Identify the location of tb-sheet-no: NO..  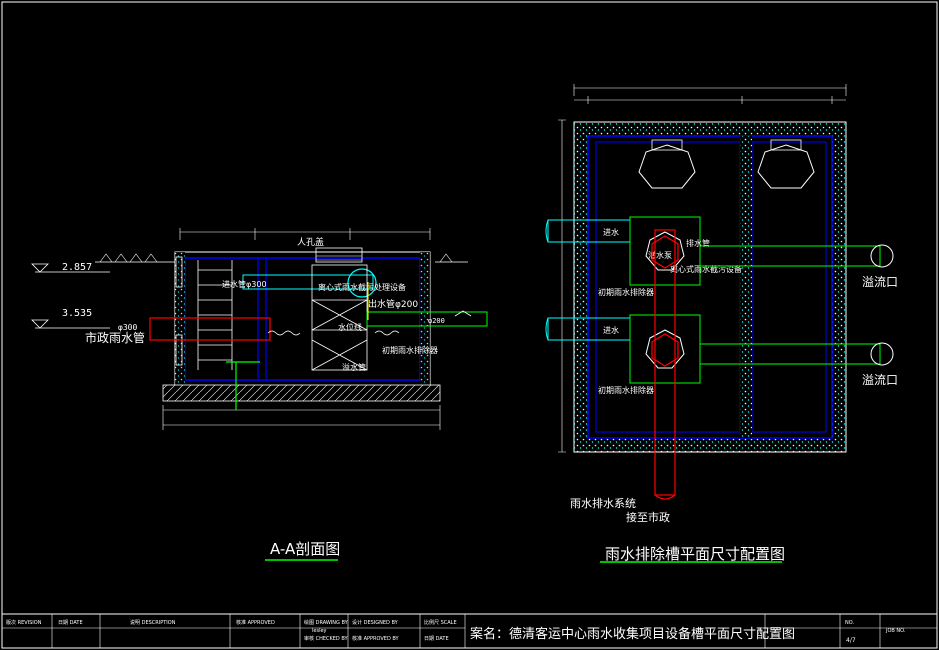
(849, 623).